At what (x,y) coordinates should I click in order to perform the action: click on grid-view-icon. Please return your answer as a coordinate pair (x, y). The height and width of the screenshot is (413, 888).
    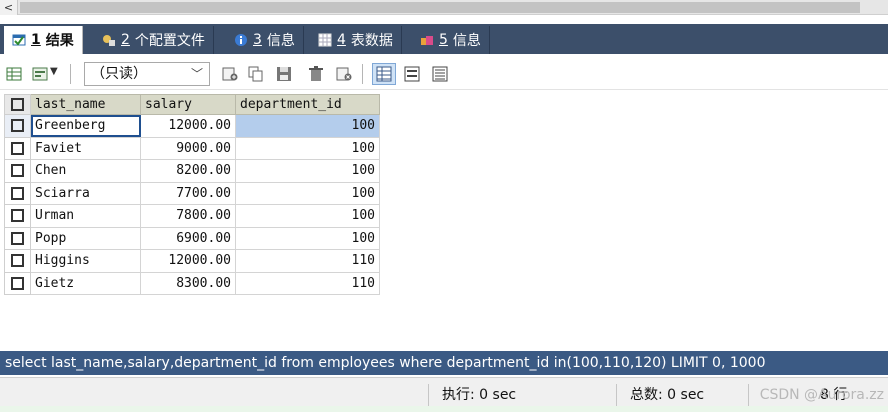
    Looking at the image, I should click on (384, 74).